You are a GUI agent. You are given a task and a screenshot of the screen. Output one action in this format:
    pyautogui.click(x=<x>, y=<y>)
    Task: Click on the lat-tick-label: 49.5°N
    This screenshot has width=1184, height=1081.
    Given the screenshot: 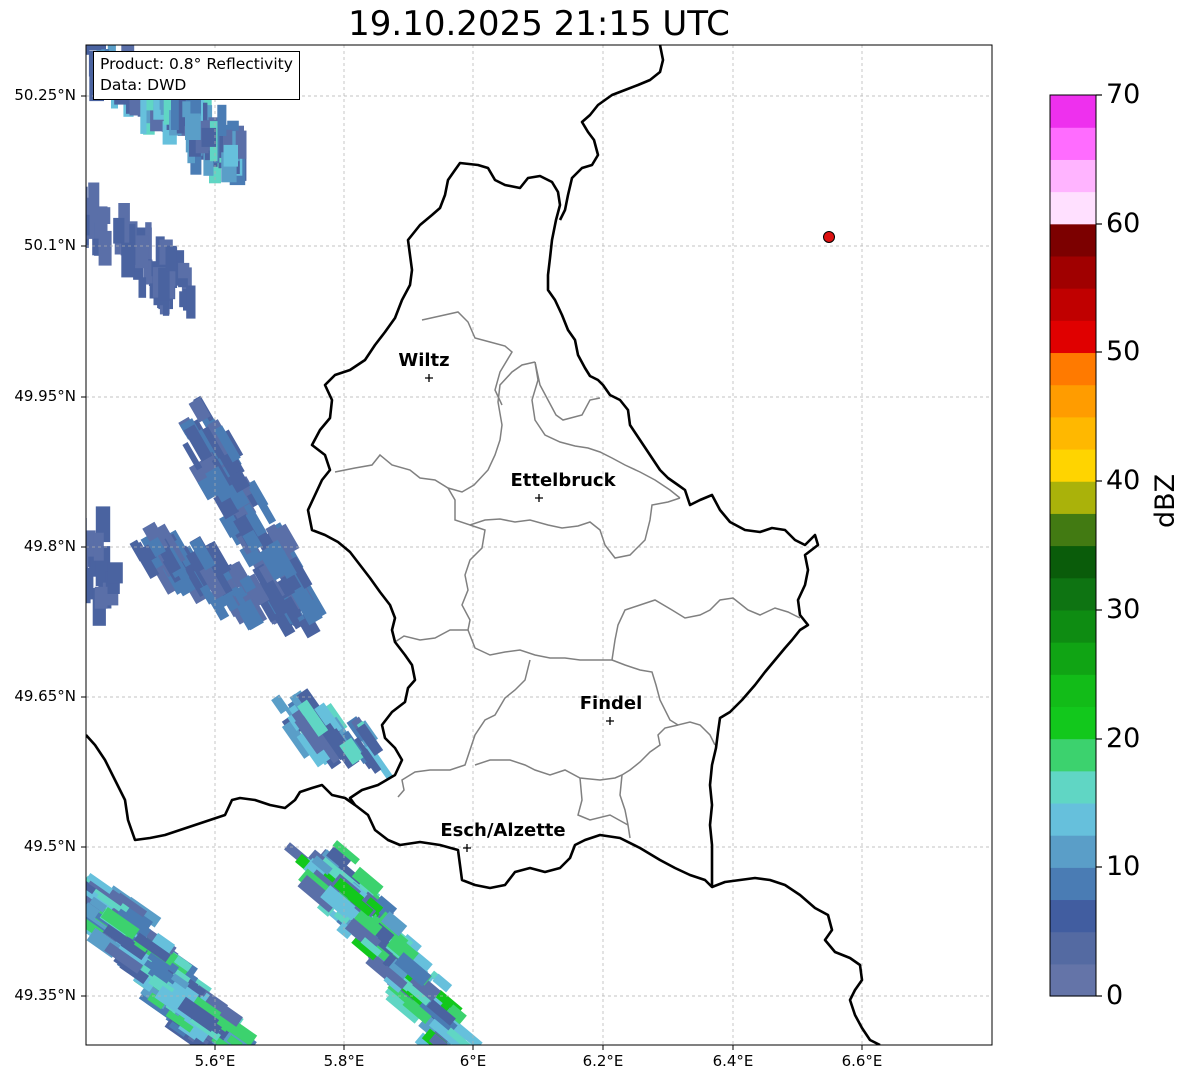 What is the action you would take?
    pyautogui.click(x=49, y=846)
    